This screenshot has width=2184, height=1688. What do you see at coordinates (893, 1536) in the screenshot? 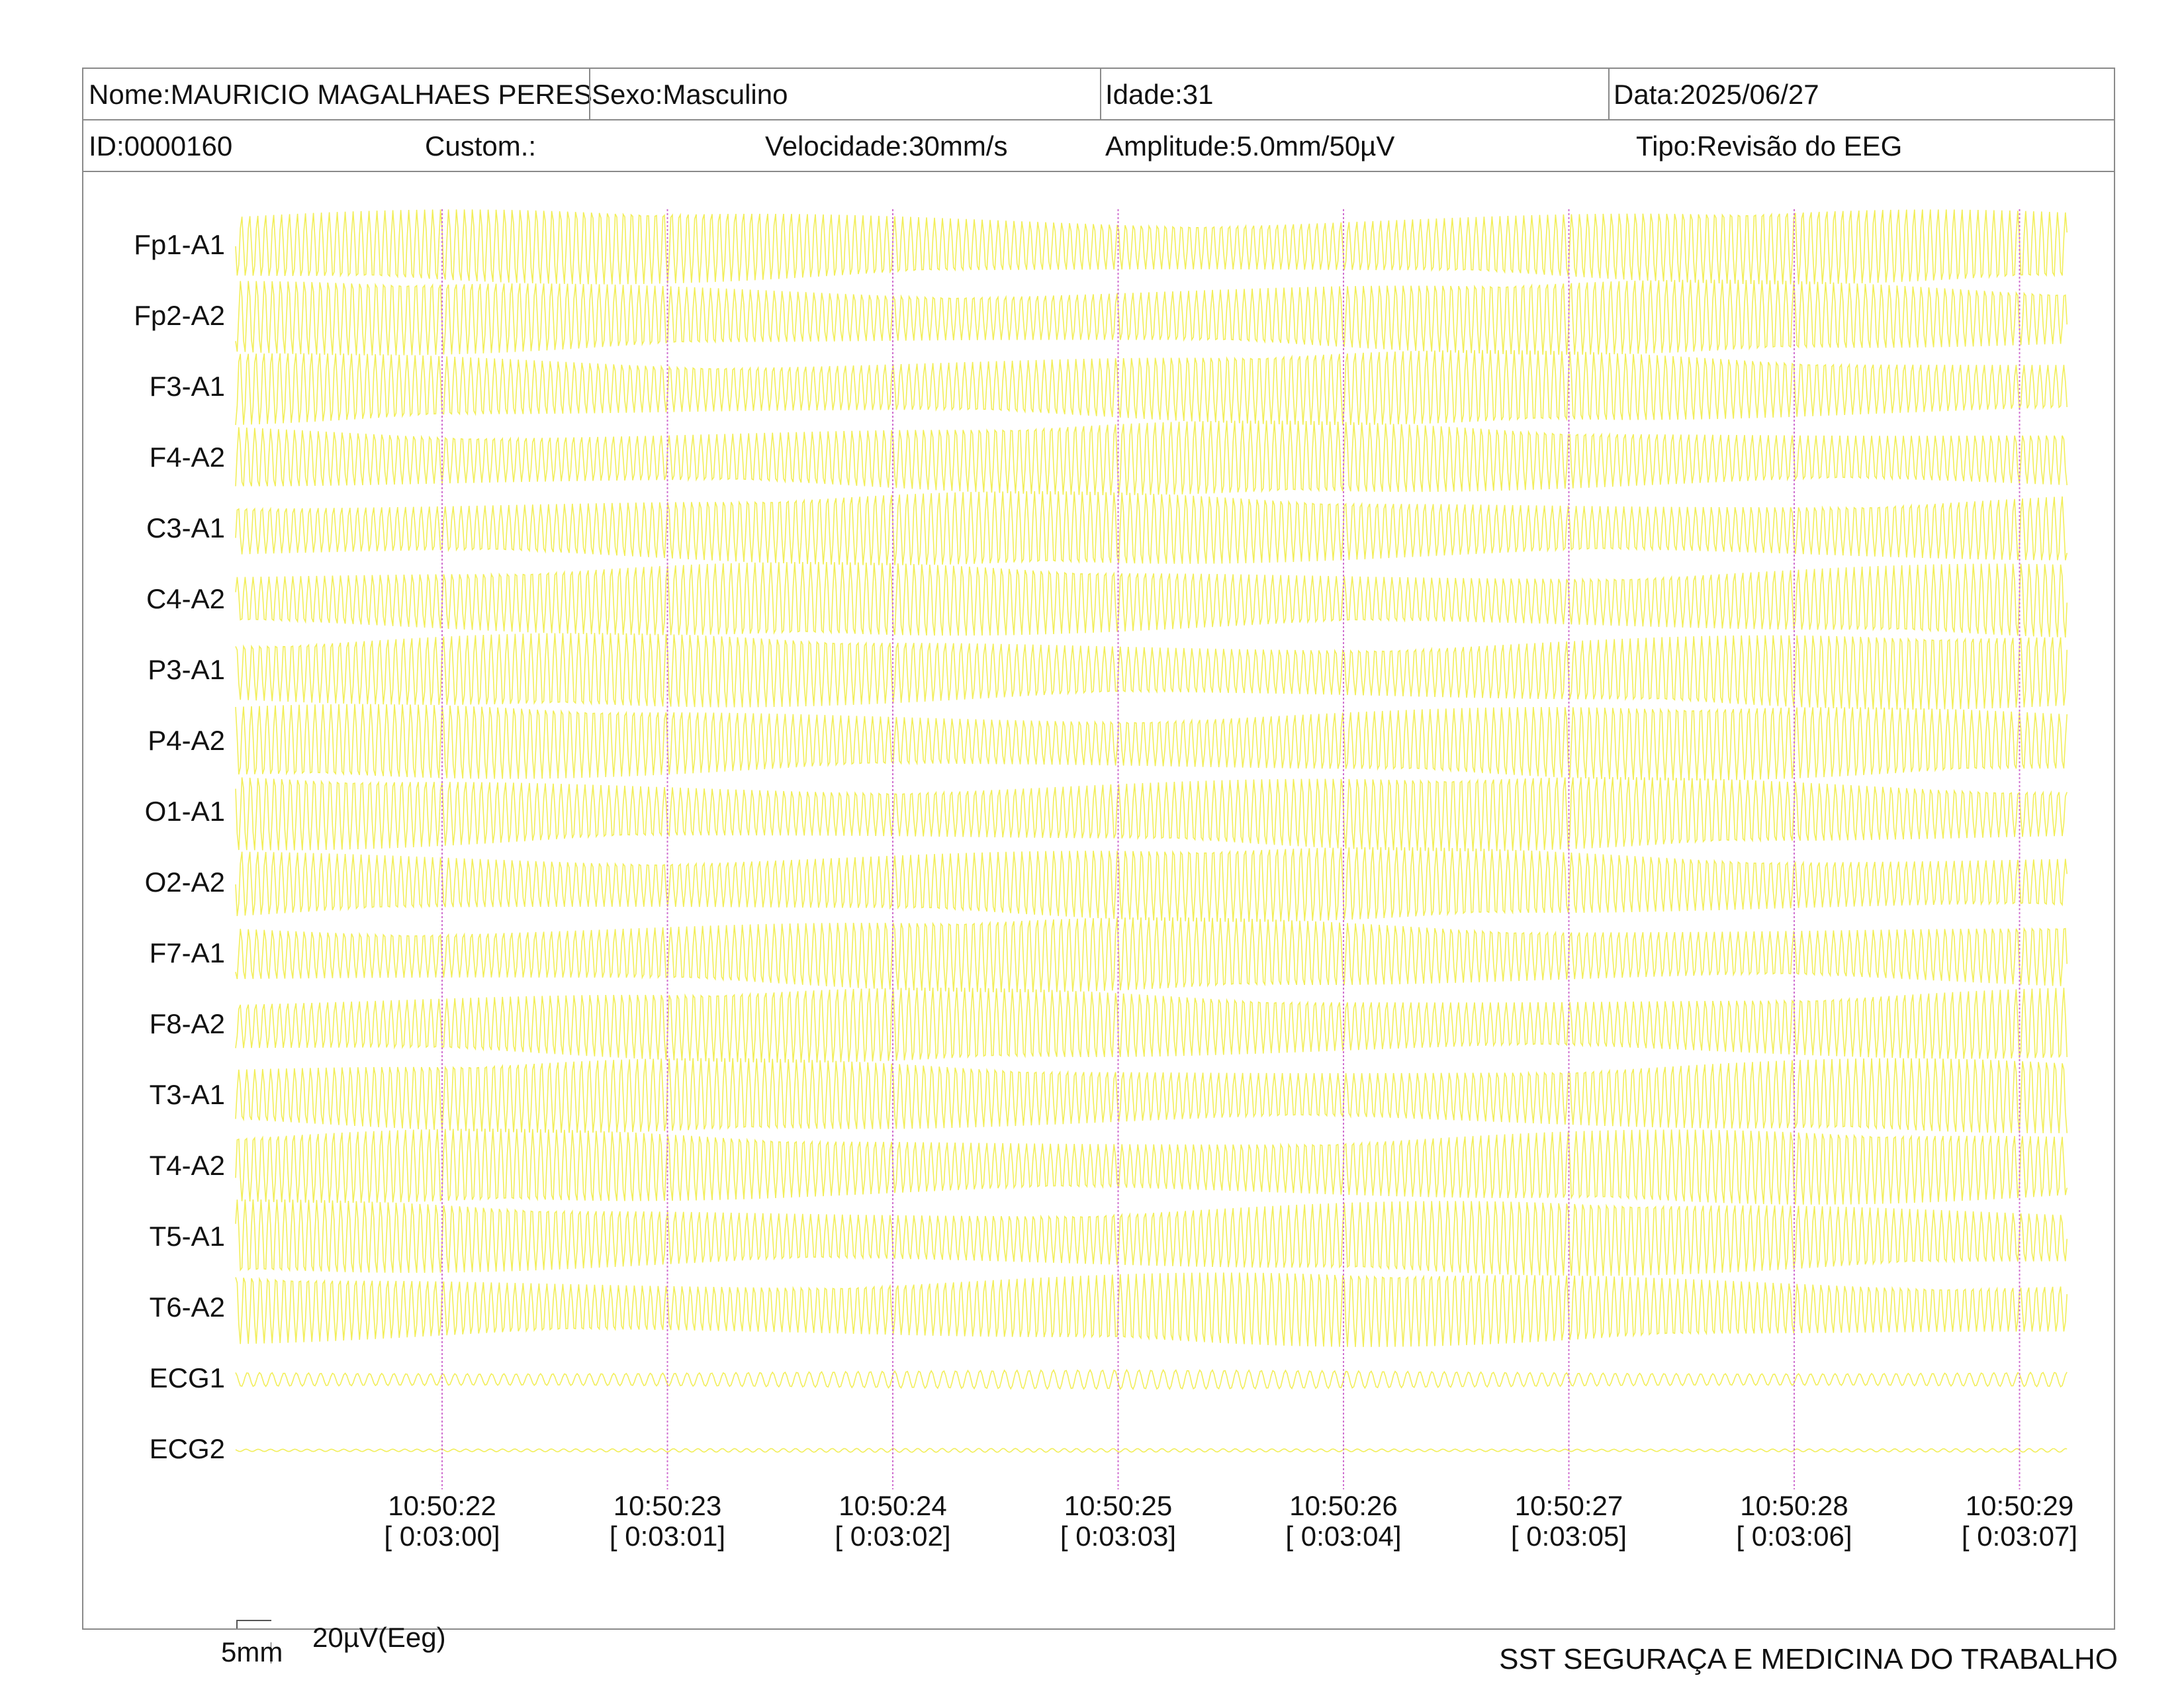
I see `time-elapsed: [ 0:03:02]` at bounding box center [893, 1536].